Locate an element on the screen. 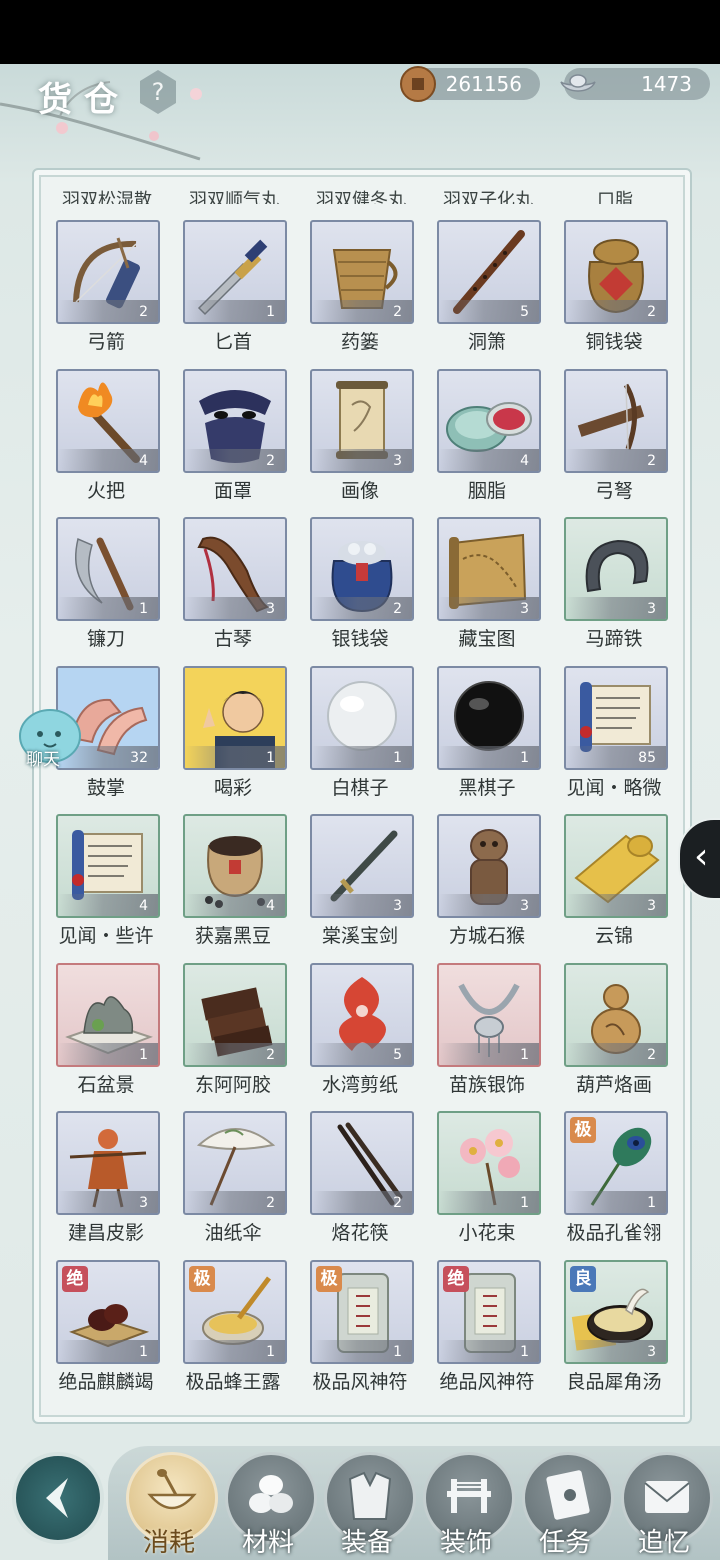  item-slot: 3 棠溪宝剑 is located at coordinates (371, 888).